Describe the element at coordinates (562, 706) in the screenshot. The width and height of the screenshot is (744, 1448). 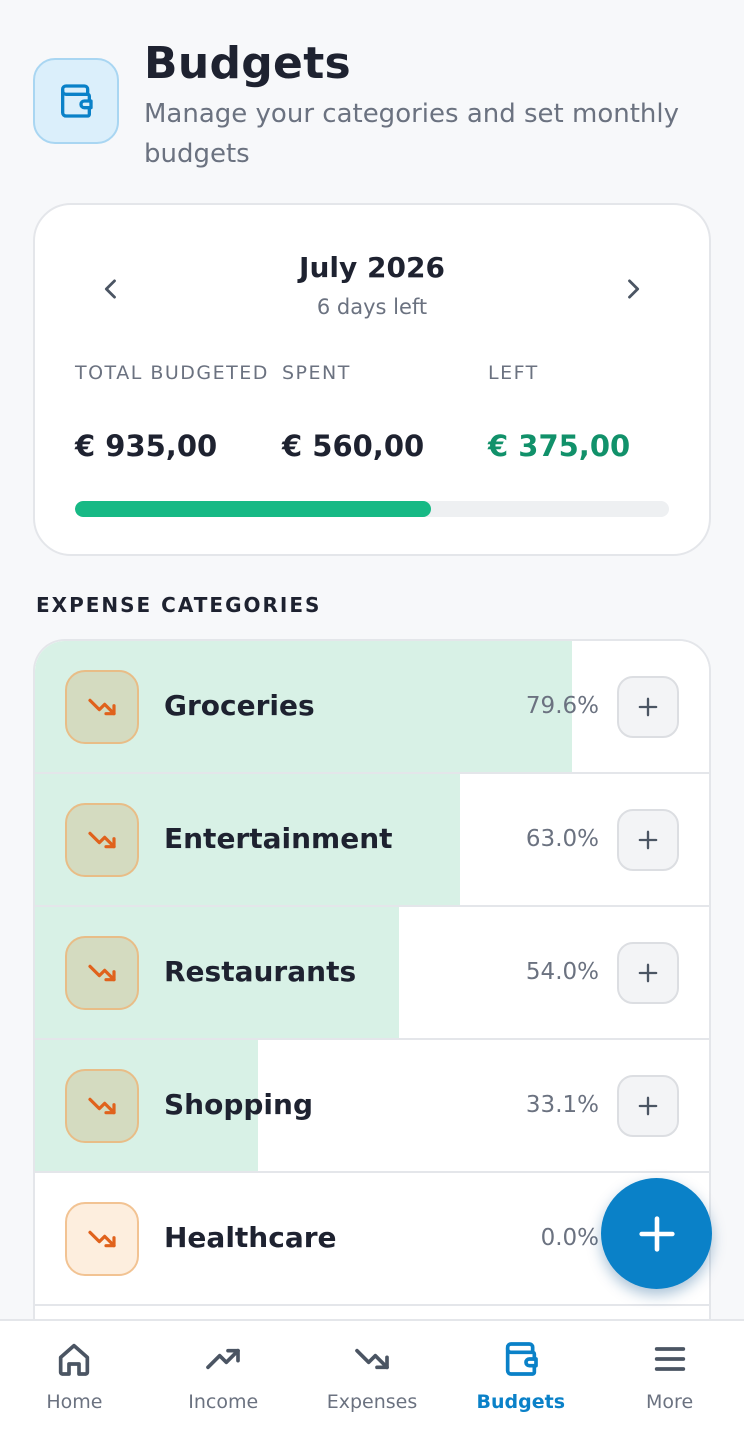
I see `category-percent: 79.6%` at that location.